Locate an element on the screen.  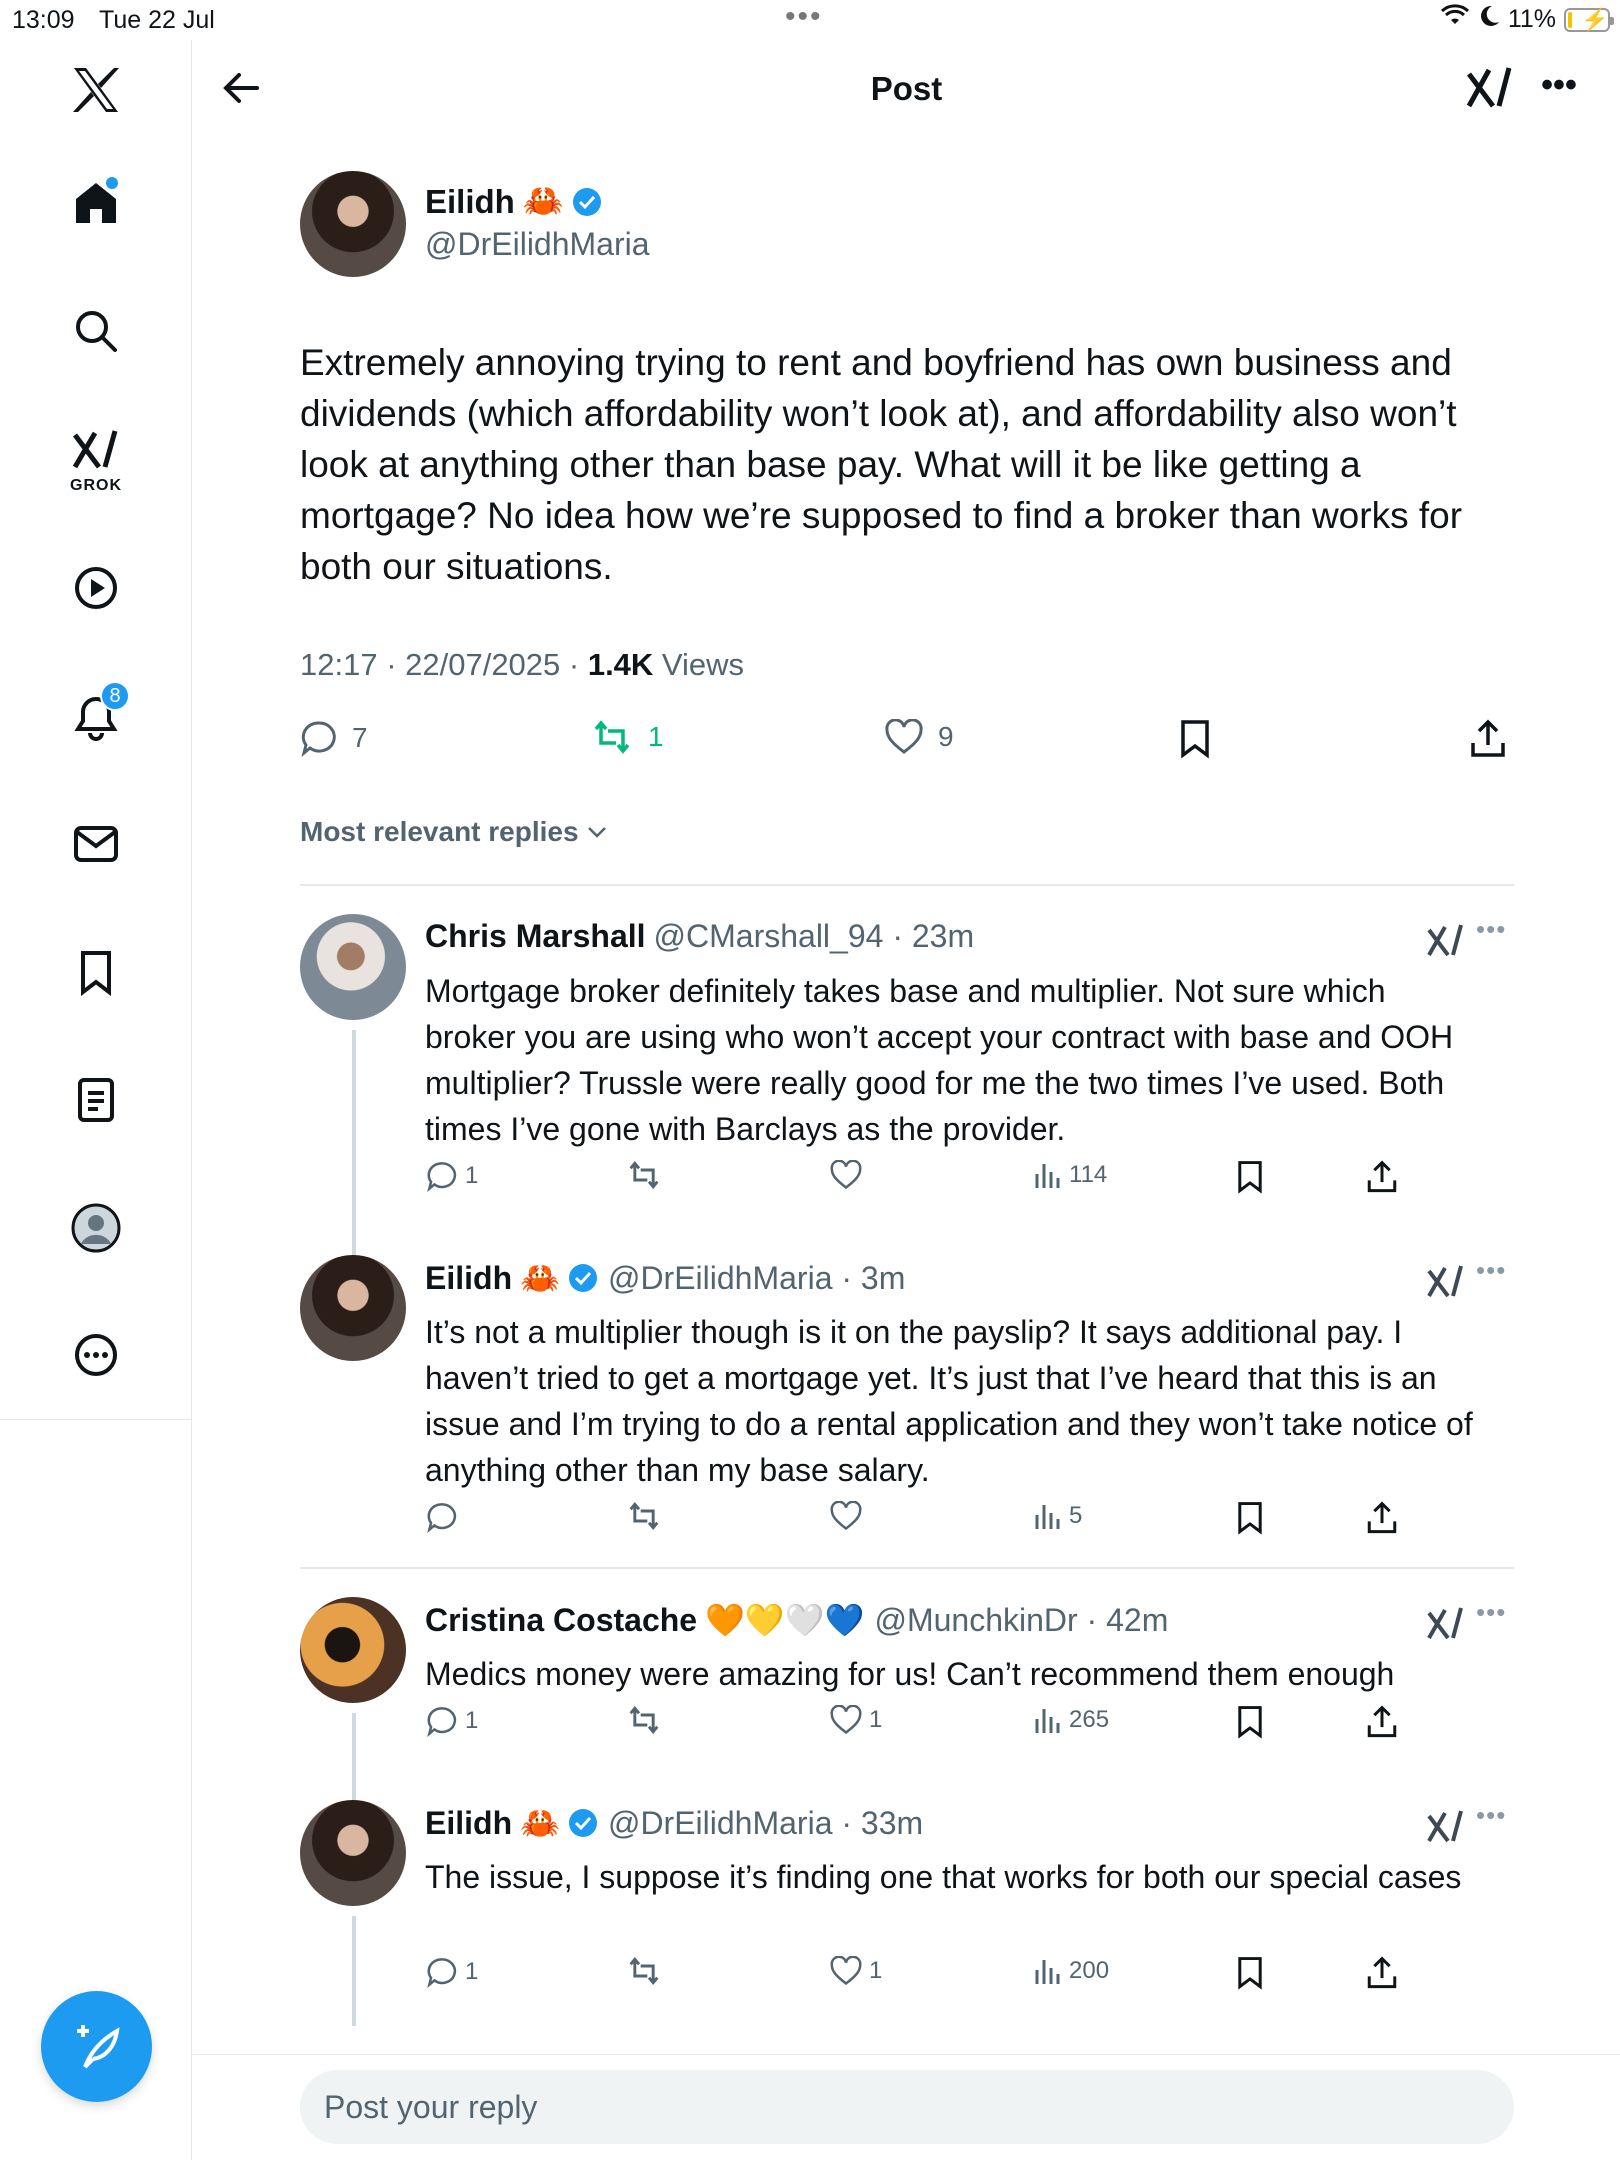
repost-icon is located at coordinates (644, 1720).